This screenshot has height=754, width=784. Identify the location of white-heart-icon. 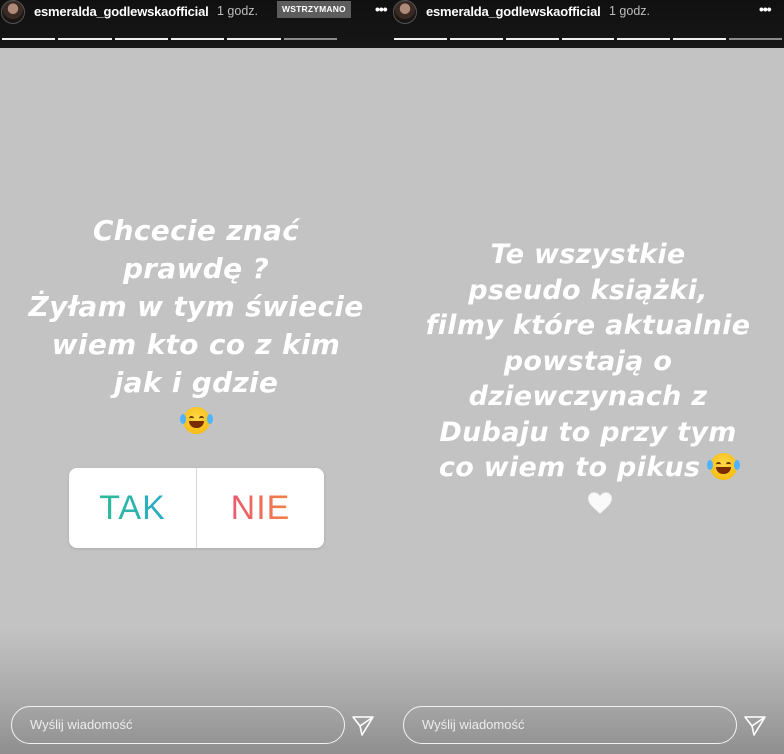
(600, 503).